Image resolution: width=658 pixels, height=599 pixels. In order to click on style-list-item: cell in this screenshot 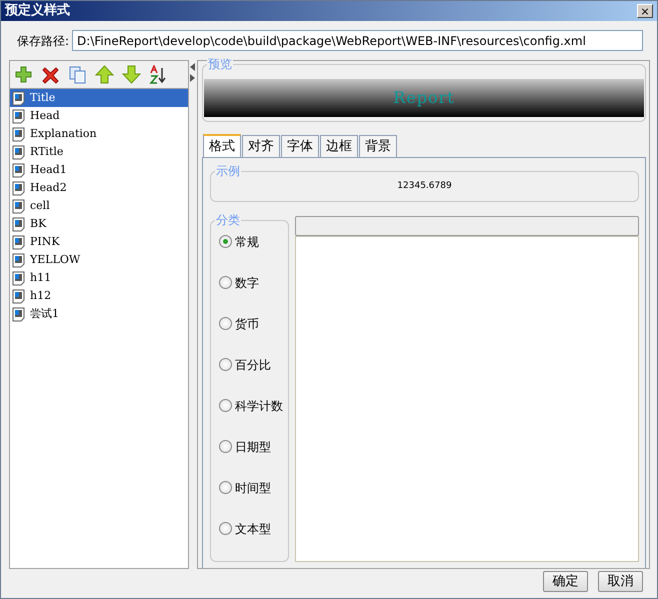, I will do `click(99, 206)`.